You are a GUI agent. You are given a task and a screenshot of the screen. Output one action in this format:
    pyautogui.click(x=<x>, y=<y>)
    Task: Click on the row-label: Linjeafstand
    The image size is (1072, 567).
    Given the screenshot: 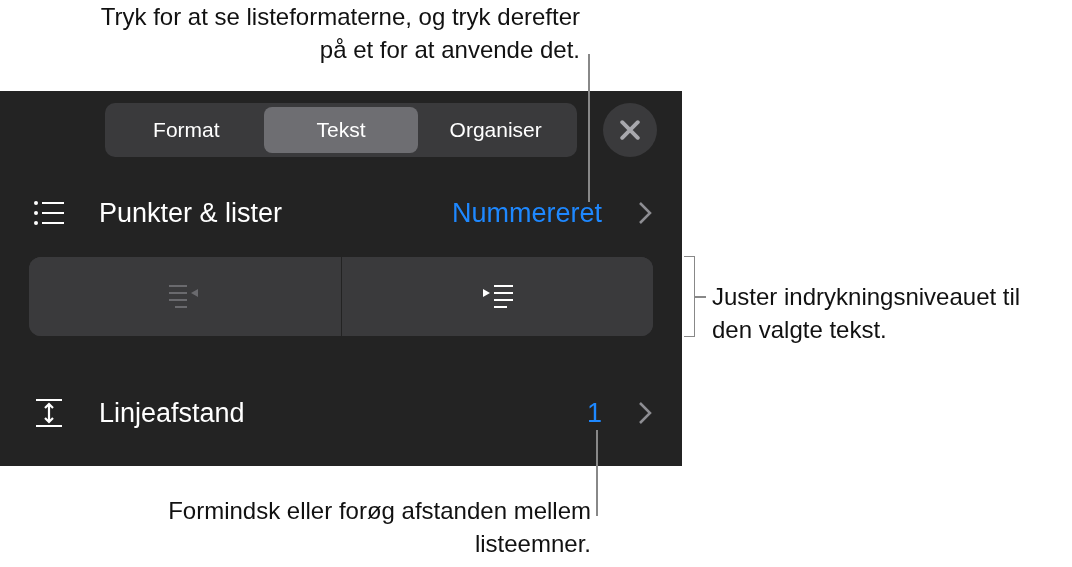 What is the action you would take?
    pyautogui.click(x=172, y=413)
    